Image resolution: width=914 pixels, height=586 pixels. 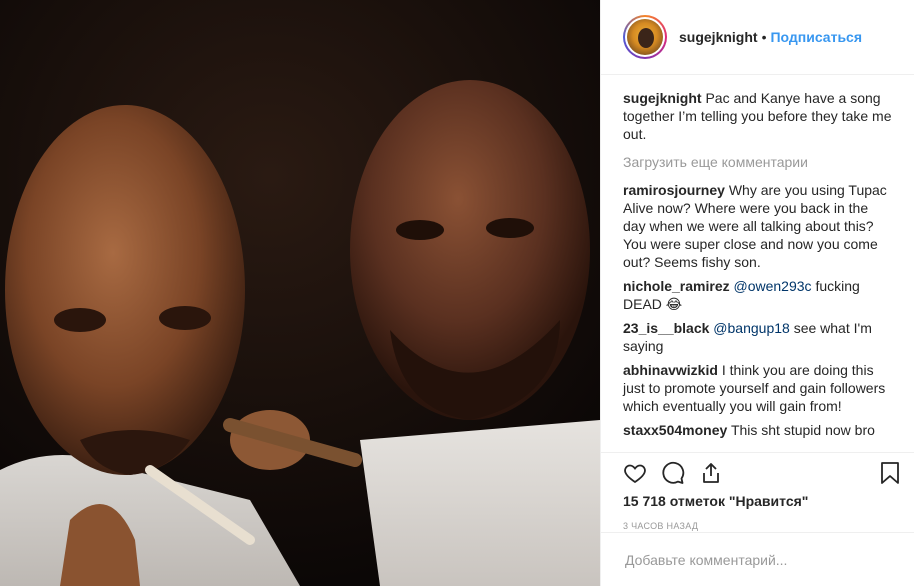 What do you see at coordinates (676, 286) in the screenshot?
I see `comment-username: nichole_ramirez` at bounding box center [676, 286].